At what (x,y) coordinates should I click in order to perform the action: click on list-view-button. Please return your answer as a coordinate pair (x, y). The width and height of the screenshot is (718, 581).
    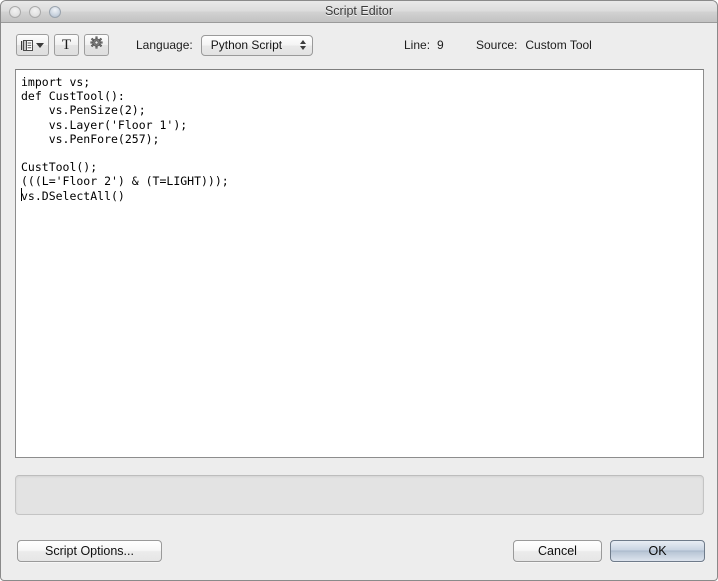
    Looking at the image, I should click on (32, 45).